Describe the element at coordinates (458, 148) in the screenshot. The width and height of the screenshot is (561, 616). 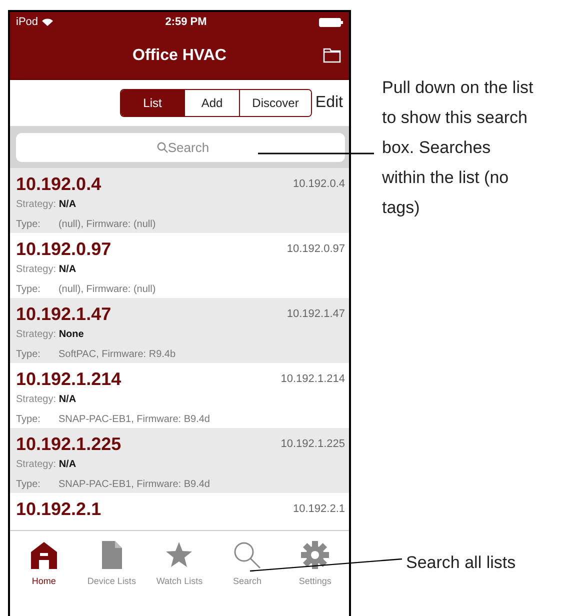
I see `callout-text: Pull down on the list to show this search box. Searches within the list (no tags)` at that location.